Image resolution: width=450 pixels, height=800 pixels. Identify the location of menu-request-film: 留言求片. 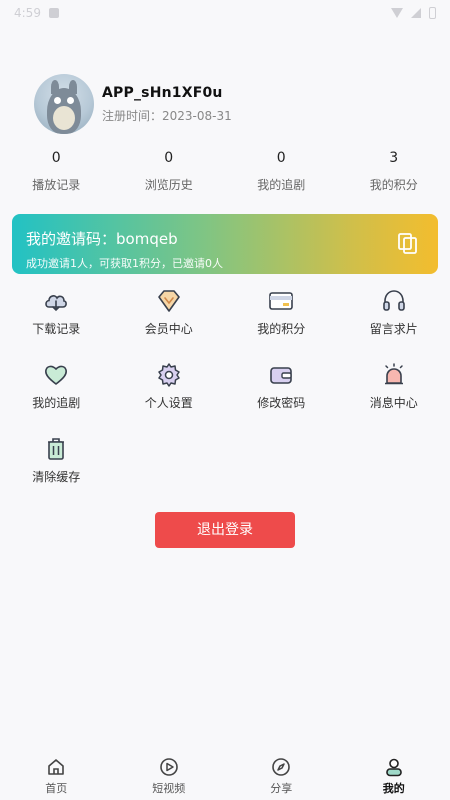
(394, 323).